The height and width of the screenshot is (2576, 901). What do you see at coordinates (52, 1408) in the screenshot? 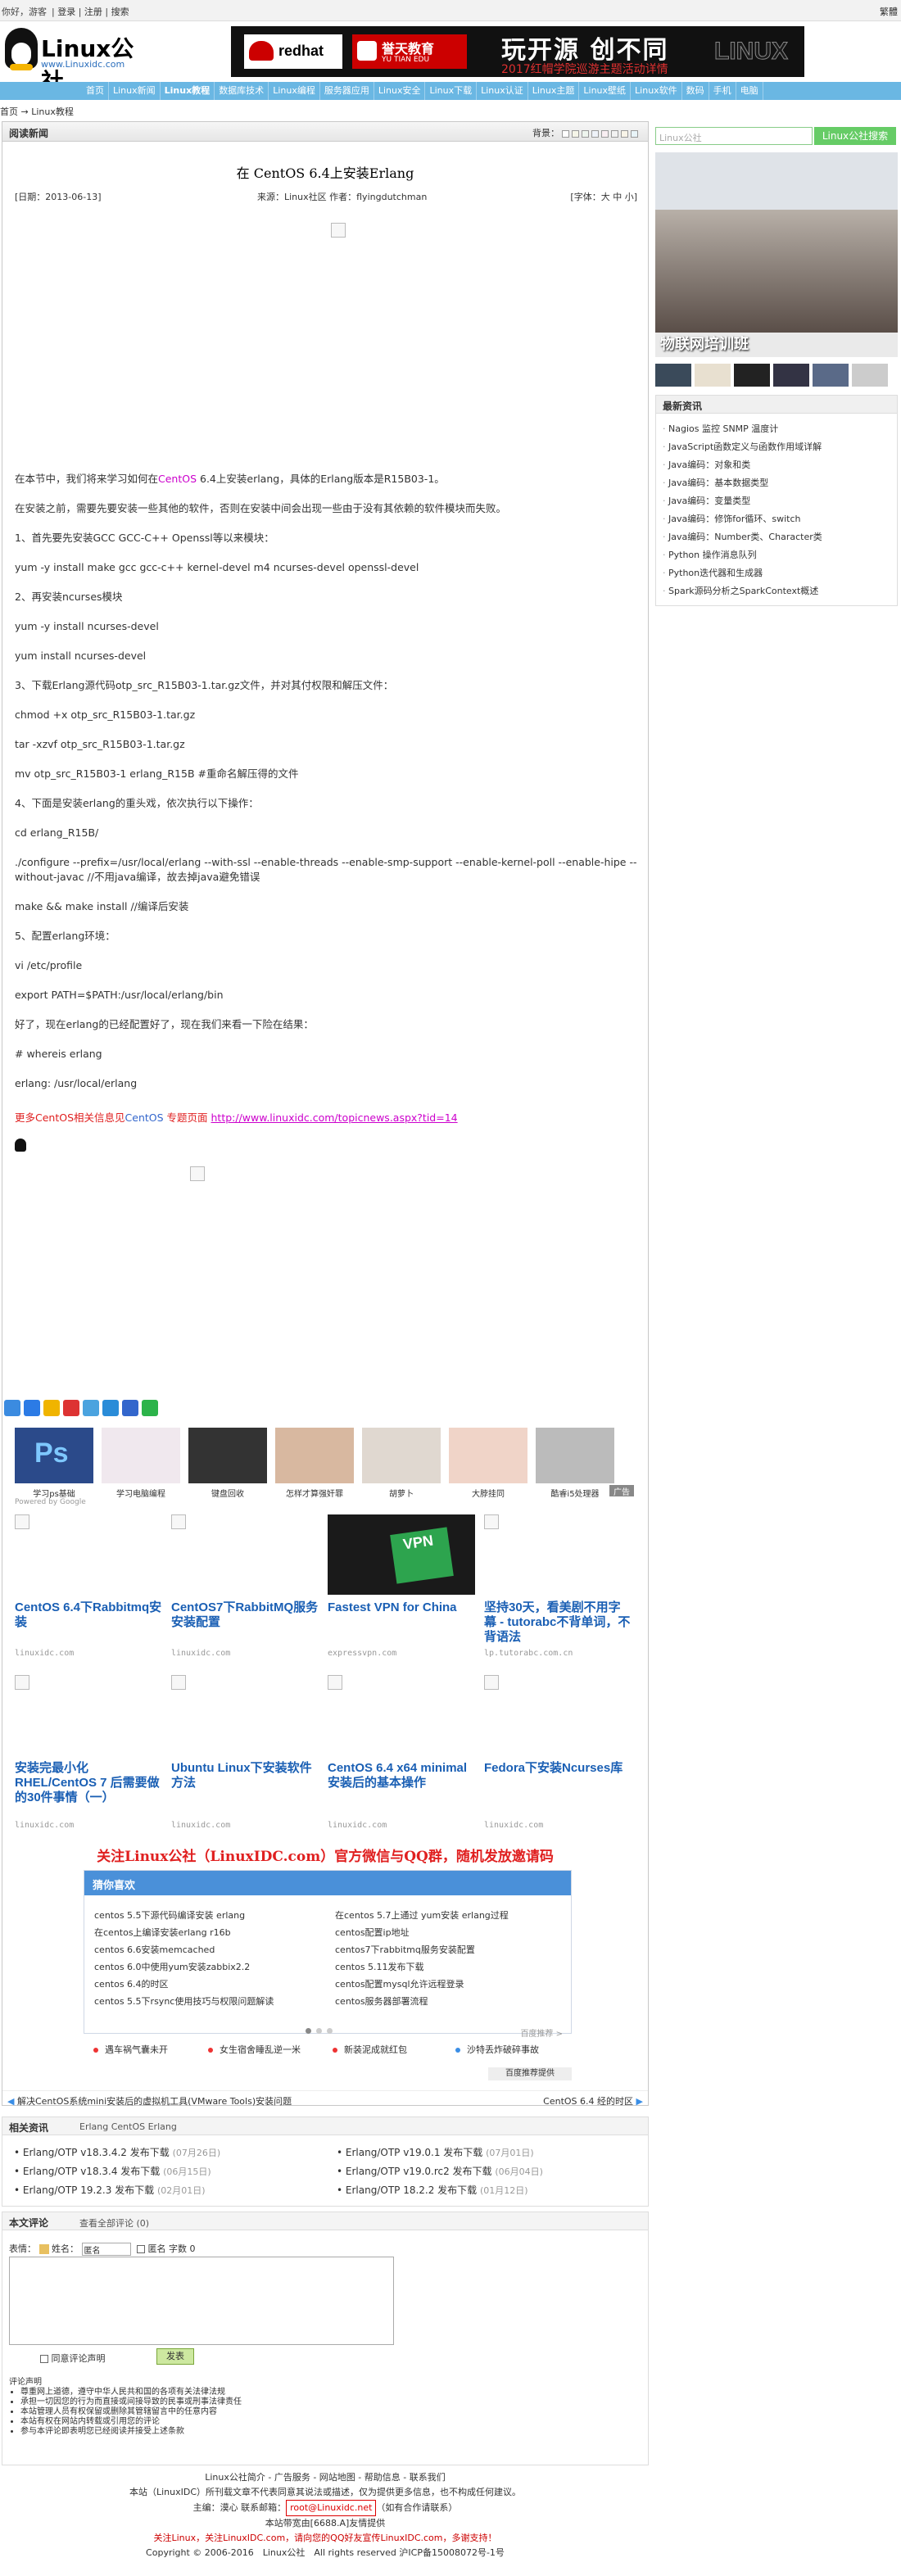
I see `share-star-icon` at bounding box center [52, 1408].